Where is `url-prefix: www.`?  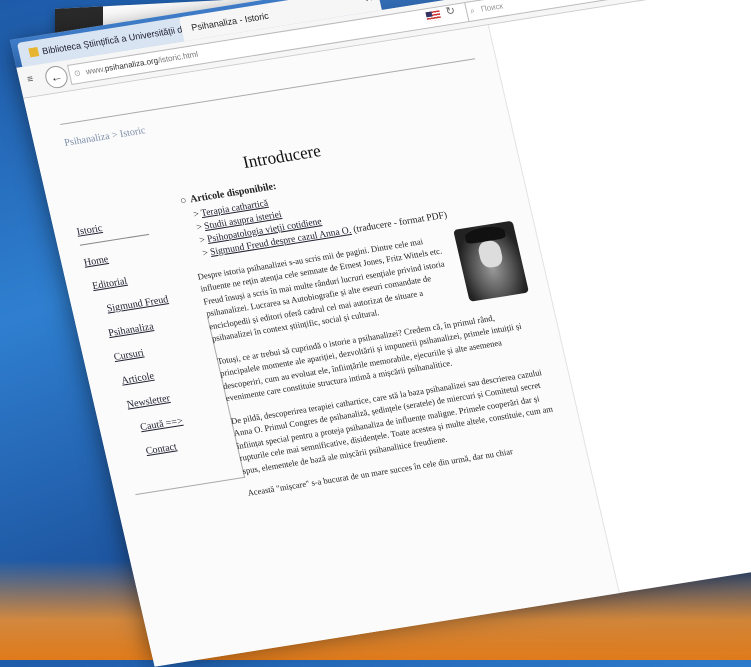 url-prefix: www. is located at coordinates (95, 70).